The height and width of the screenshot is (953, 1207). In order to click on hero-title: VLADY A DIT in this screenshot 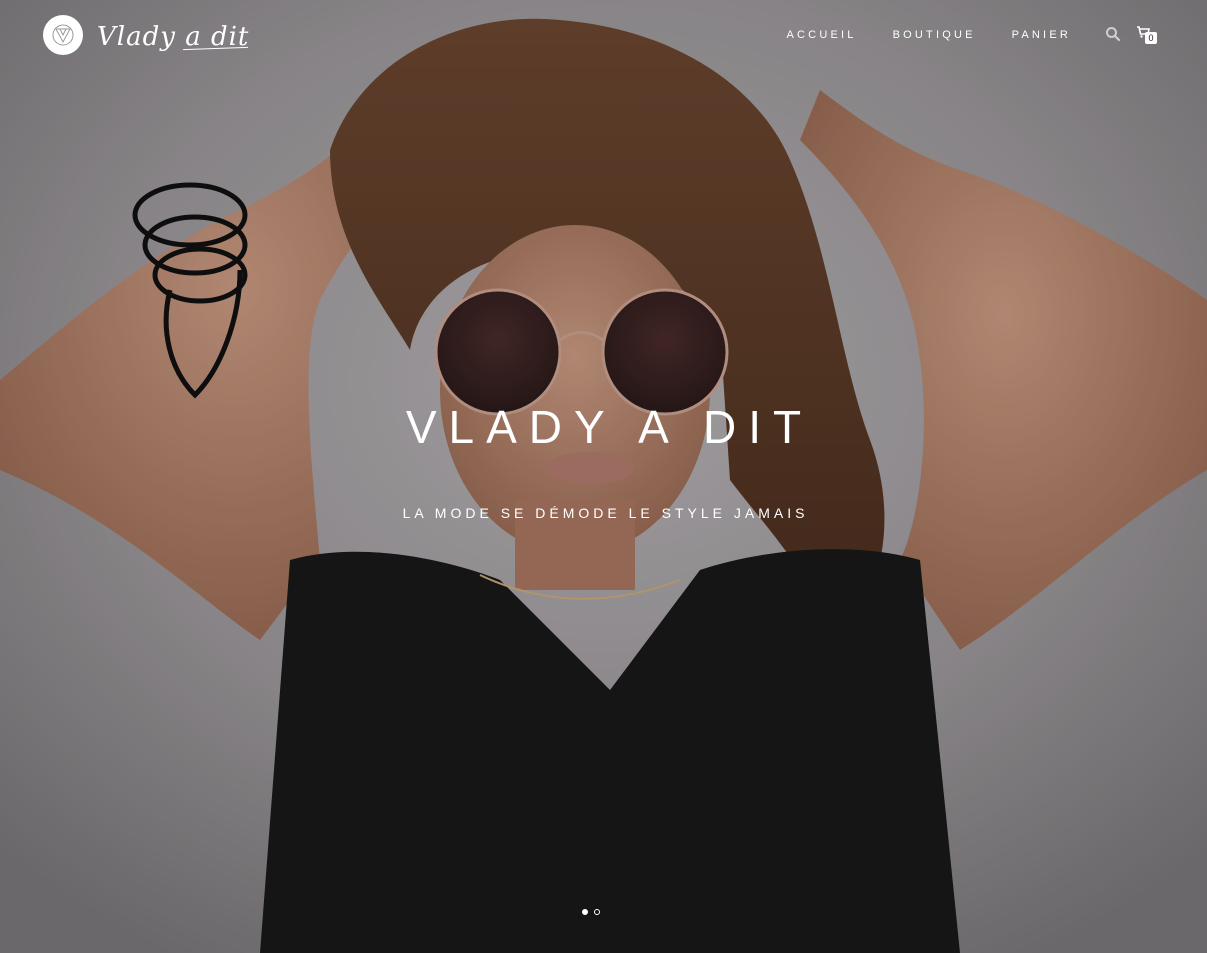, I will do `click(609, 427)`.